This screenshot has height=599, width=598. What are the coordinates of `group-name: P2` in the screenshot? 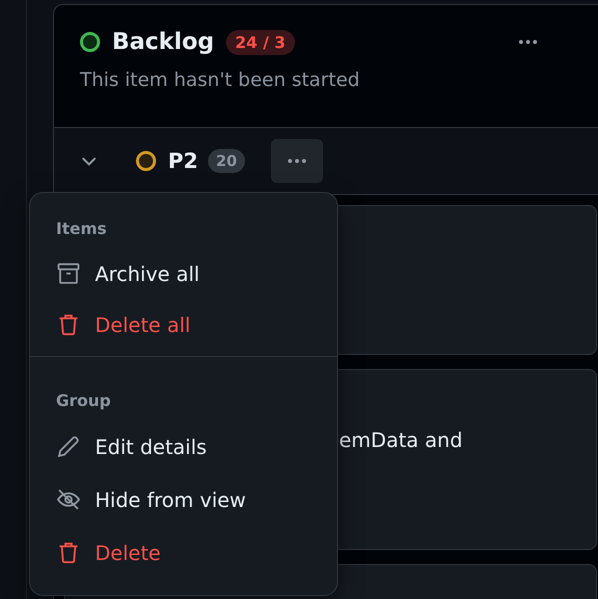 It's located at (183, 161).